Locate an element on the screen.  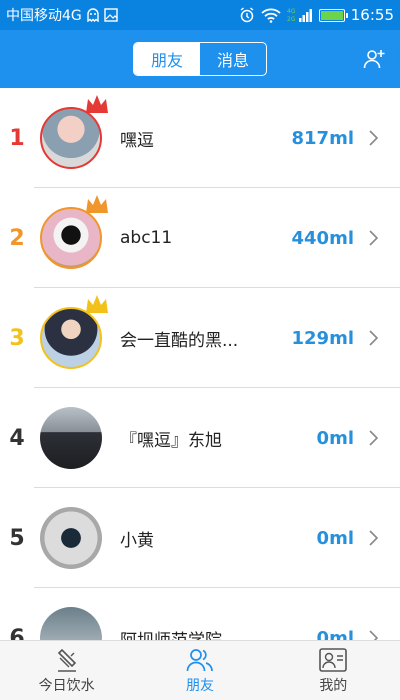
app-header: 朋友 消息 is located at coordinates (200, 59).